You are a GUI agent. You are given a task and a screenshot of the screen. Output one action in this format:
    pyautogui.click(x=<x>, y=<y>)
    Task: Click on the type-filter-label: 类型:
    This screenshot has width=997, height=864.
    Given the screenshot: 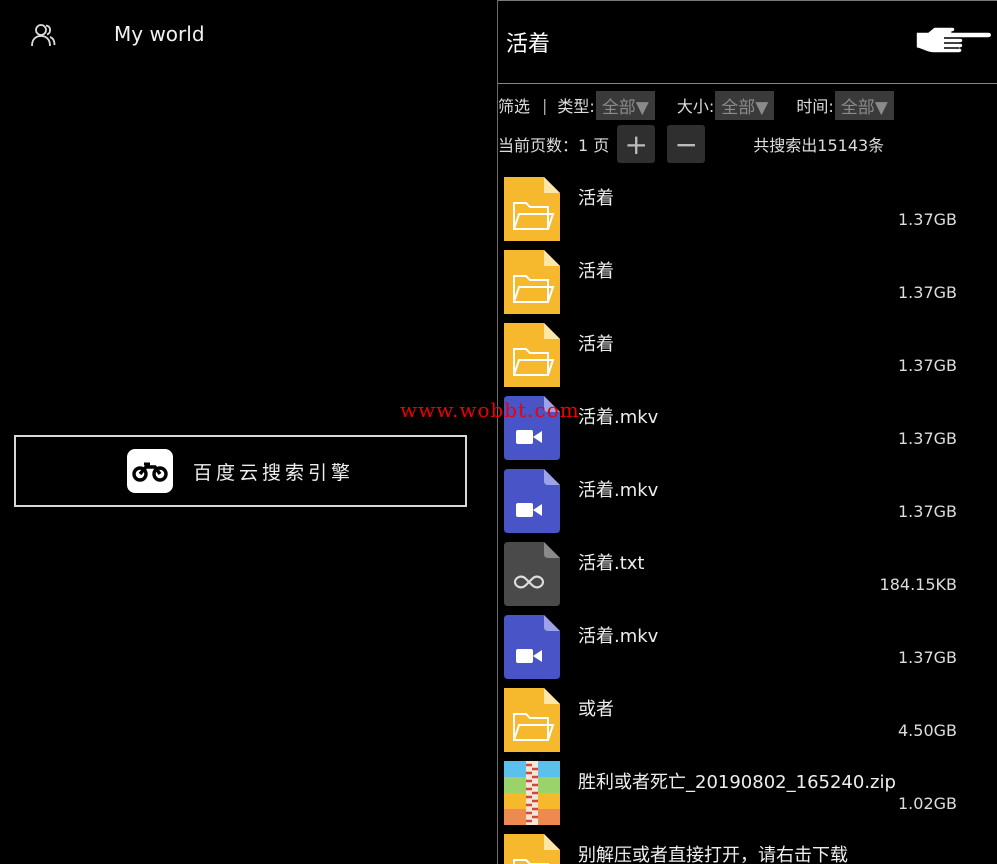 What is the action you would take?
    pyautogui.click(x=576, y=106)
    